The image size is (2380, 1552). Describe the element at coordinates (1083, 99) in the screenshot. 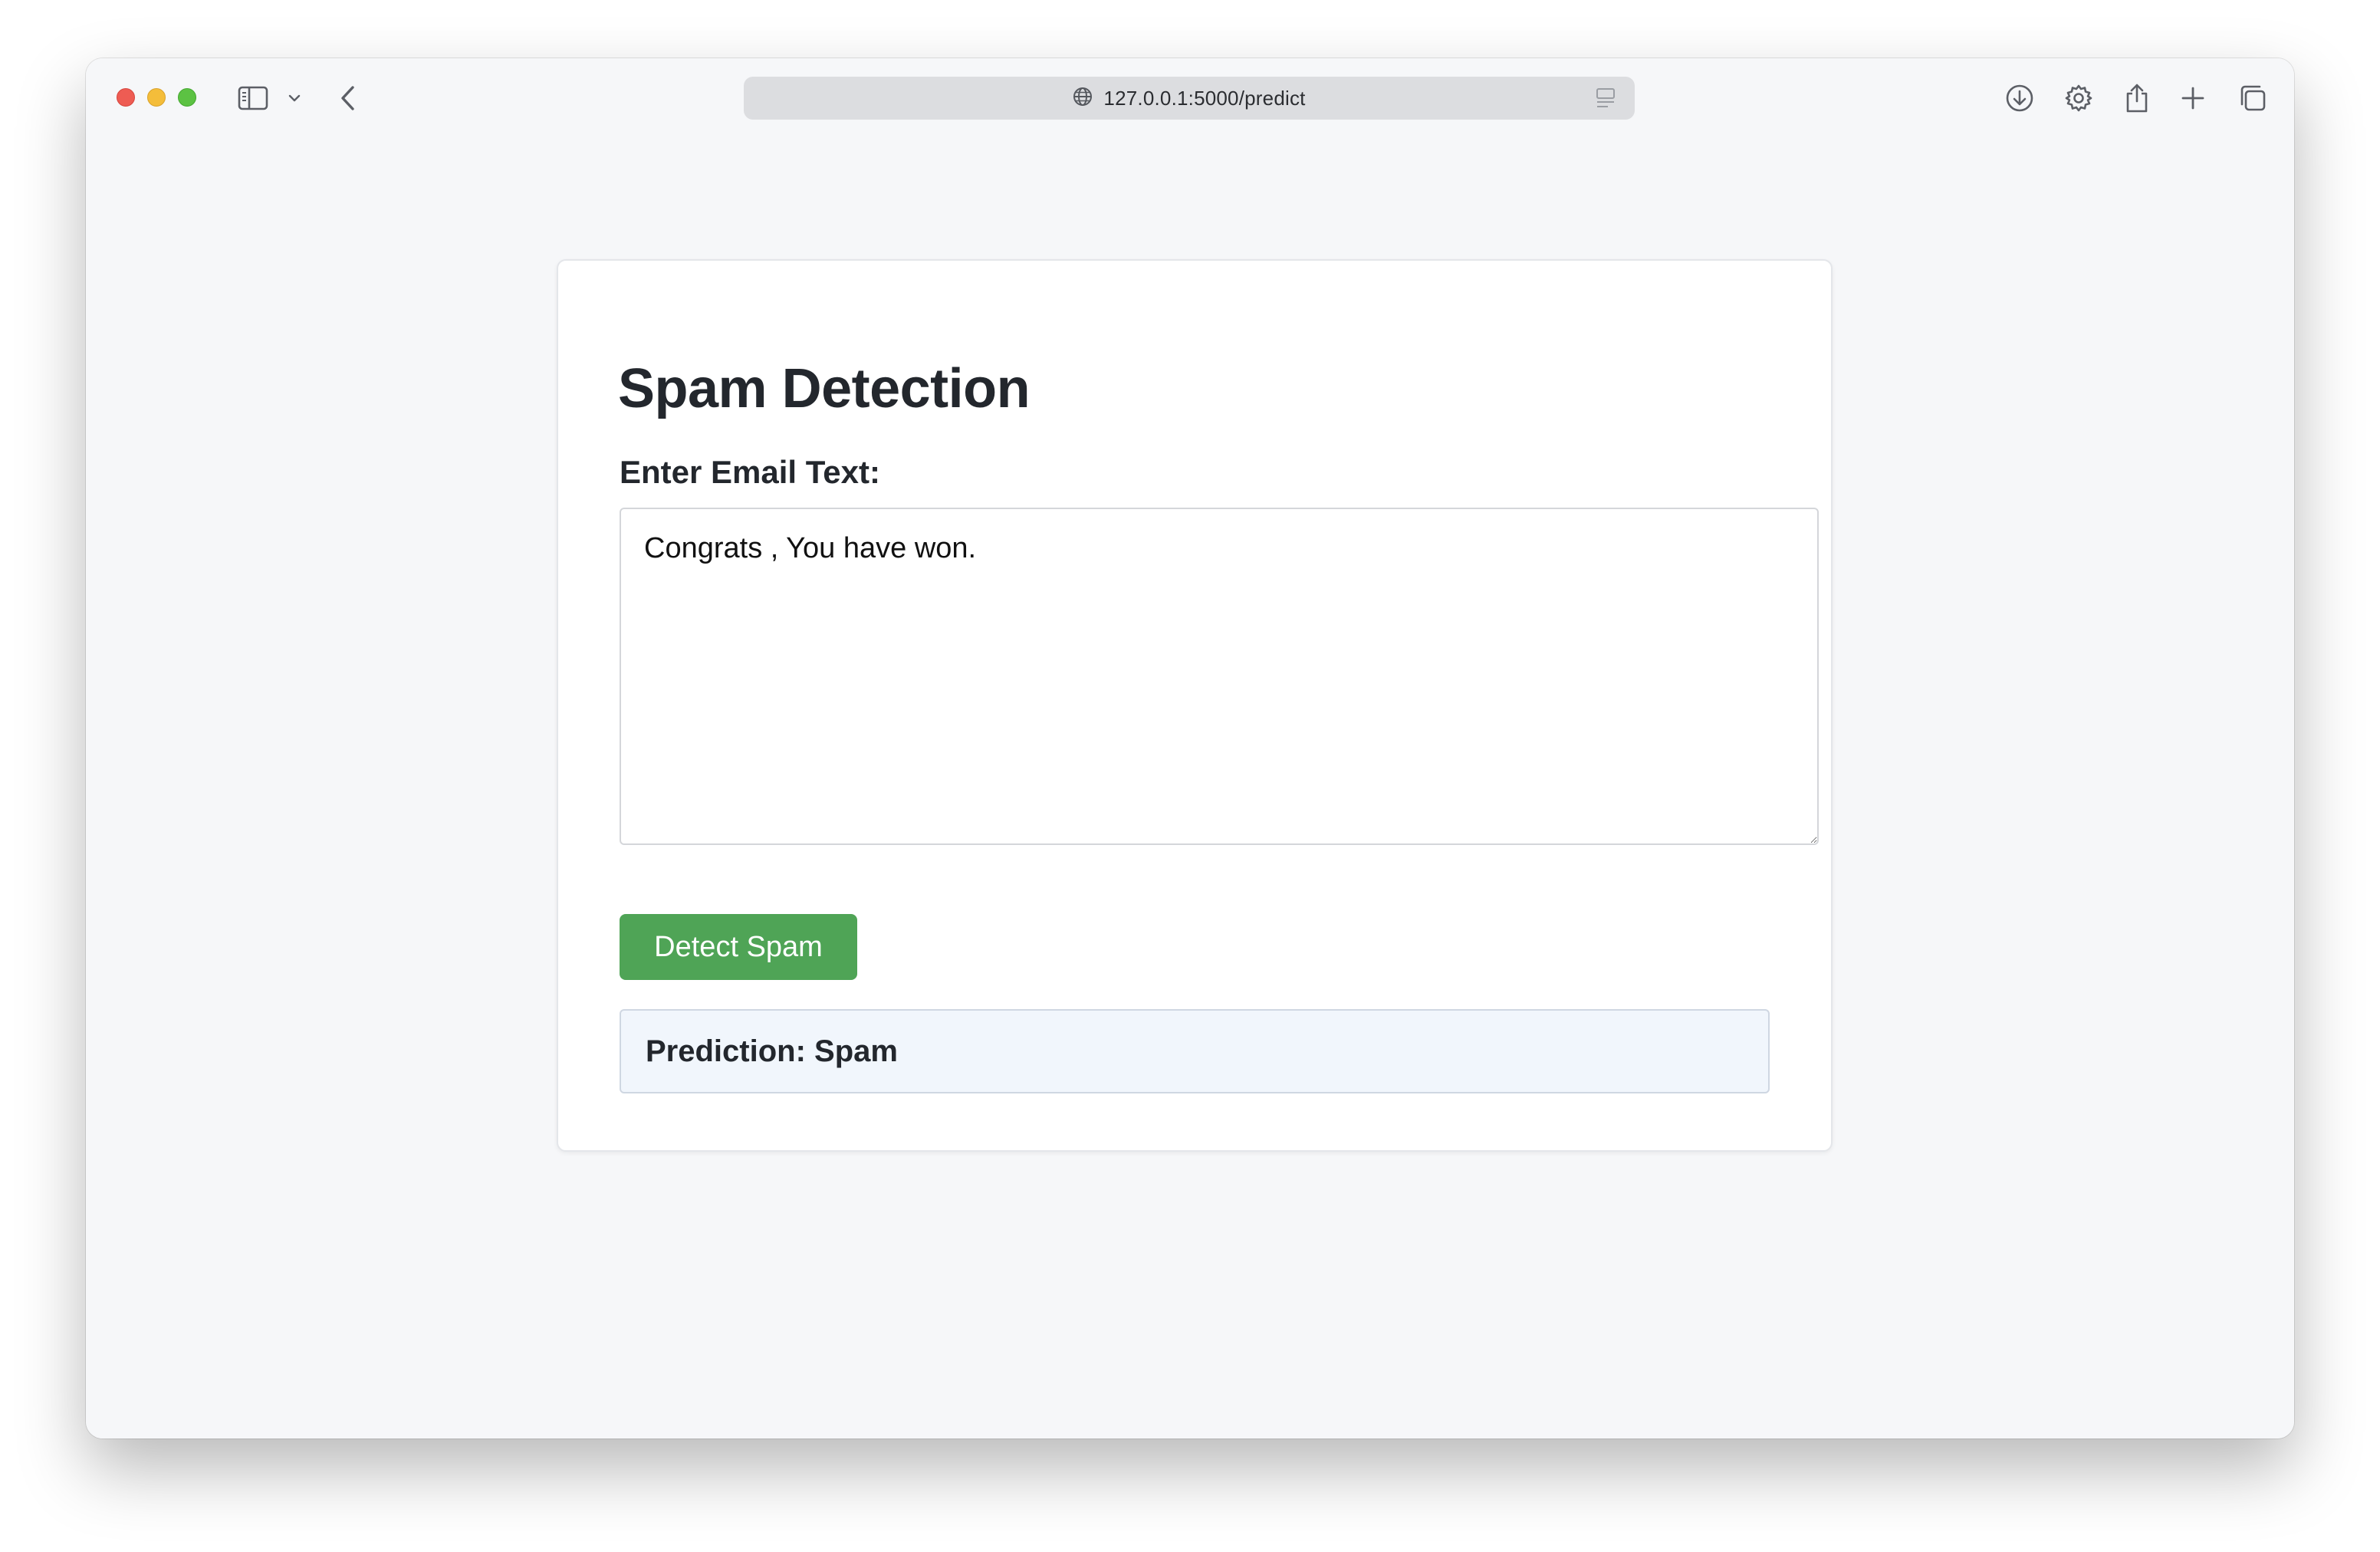

I see `globe-icon` at that location.